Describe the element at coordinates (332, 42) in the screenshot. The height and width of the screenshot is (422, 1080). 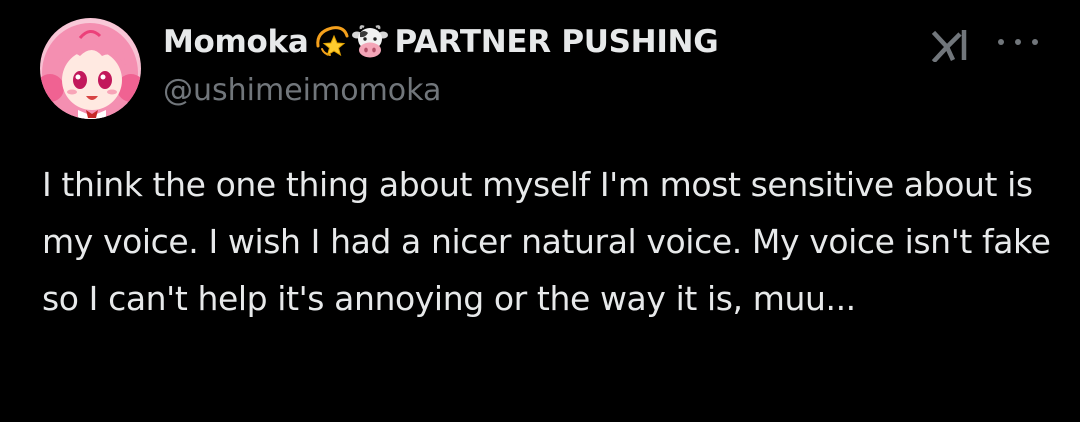
I see `dizzy-star-icon` at that location.